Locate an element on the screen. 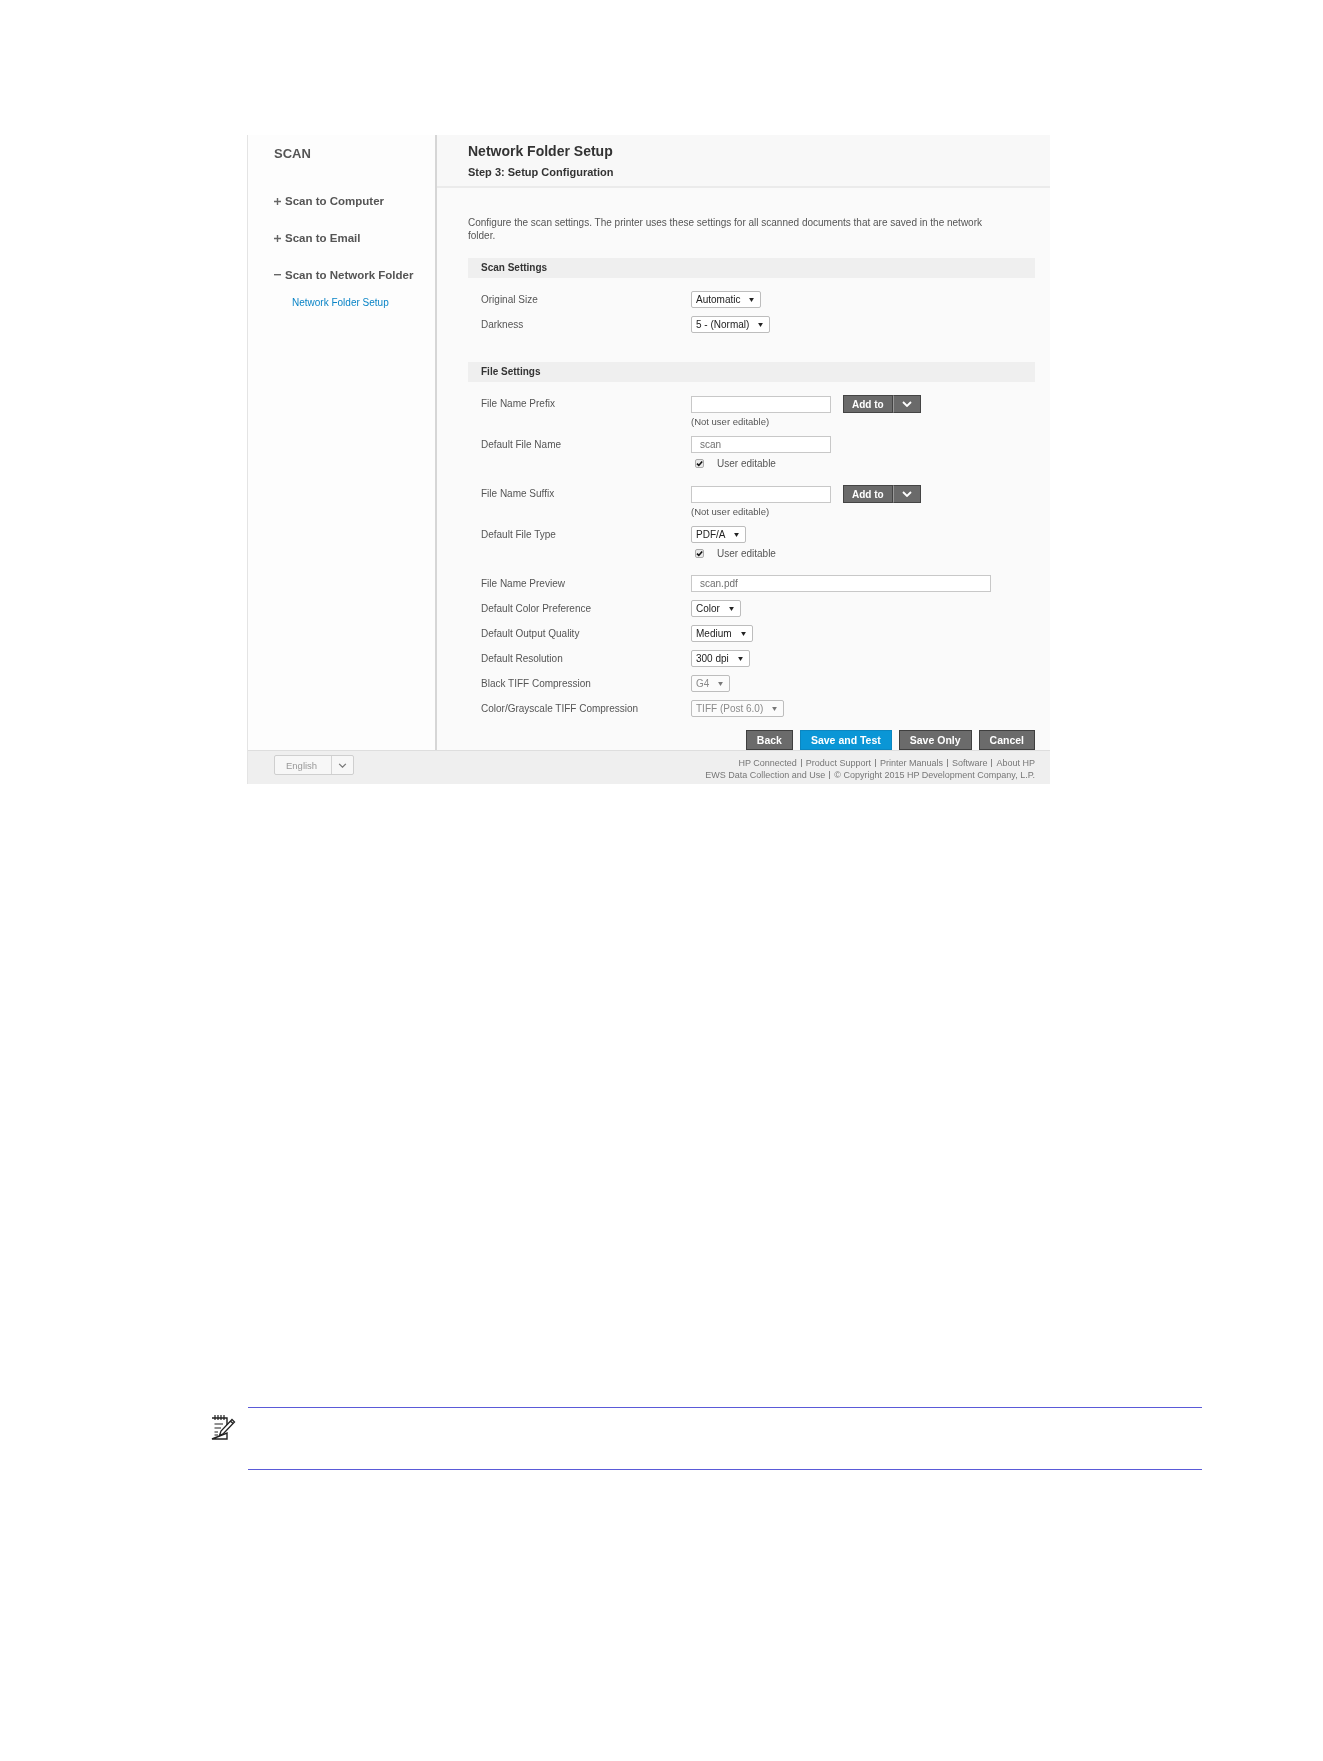 The width and height of the screenshot is (1323, 1761). field-label: File Name Suffix is located at coordinates (518, 494).